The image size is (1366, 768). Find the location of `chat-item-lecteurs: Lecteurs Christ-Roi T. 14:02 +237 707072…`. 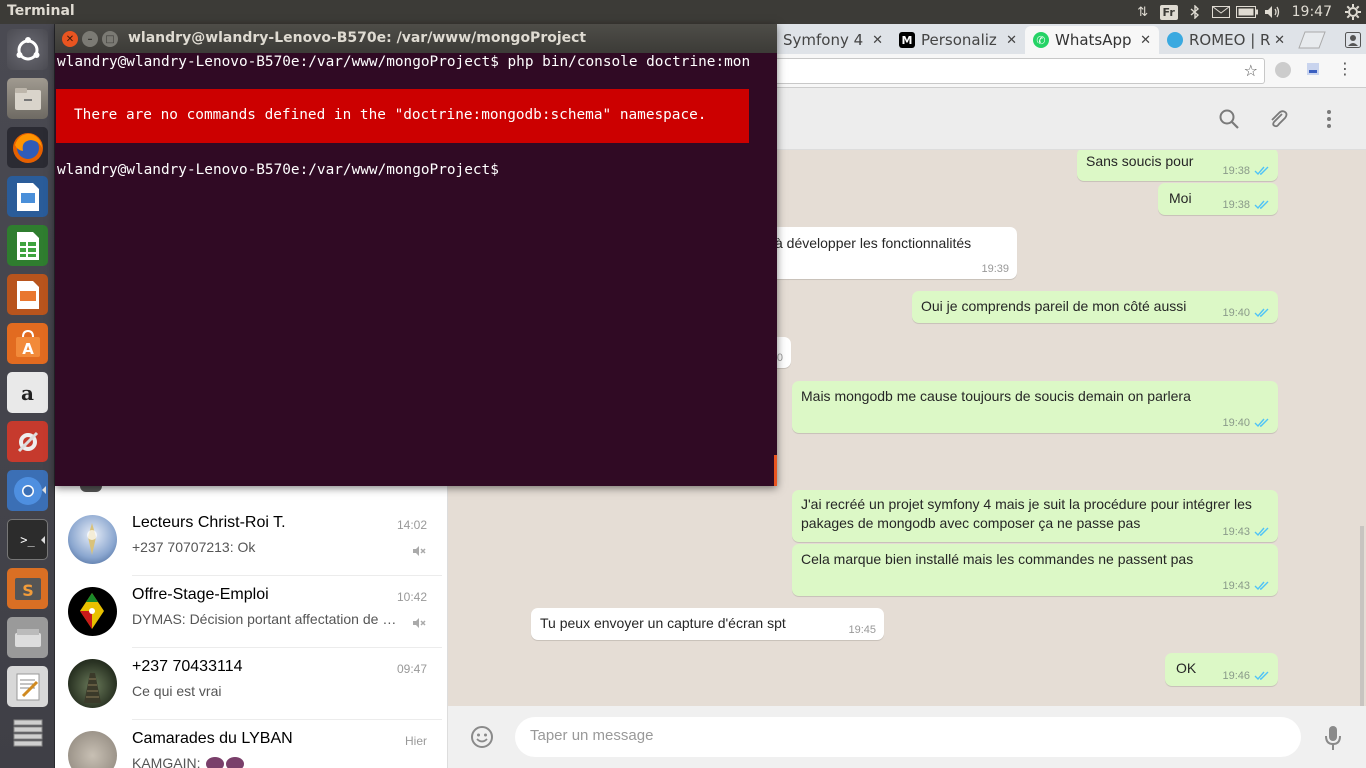

chat-item-lecteurs: Lecteurs Christ-Roi T. 14:02 +237 707072… is located at coordinates (251, 540).